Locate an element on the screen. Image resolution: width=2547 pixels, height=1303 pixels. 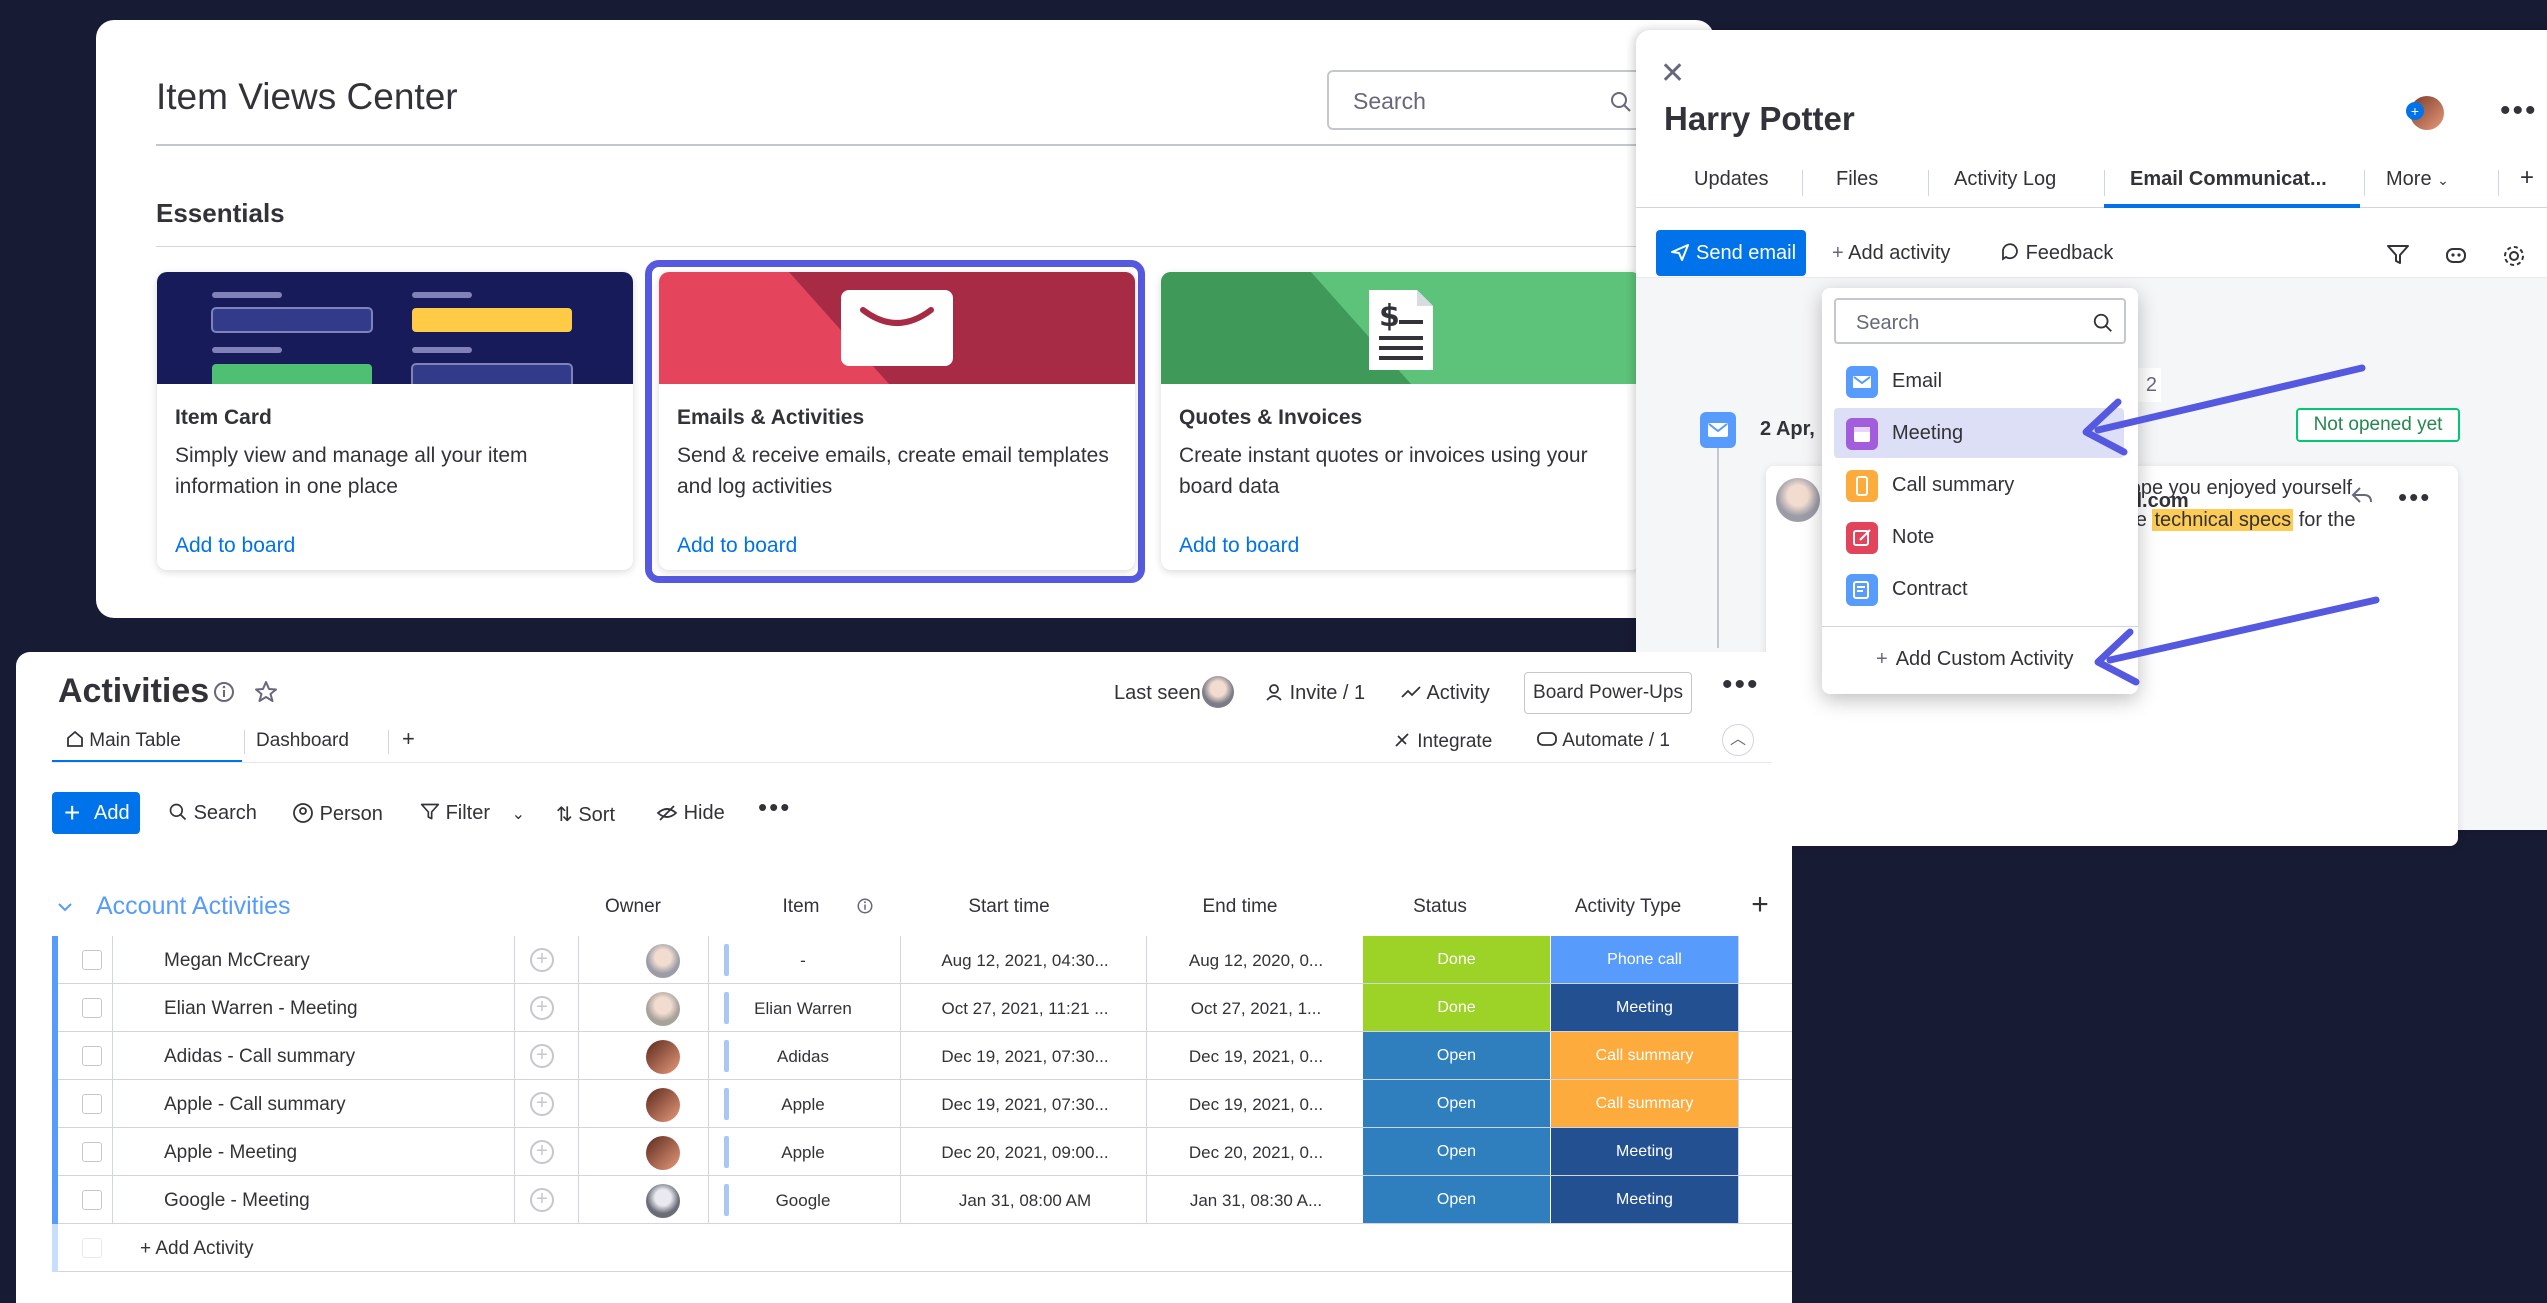
send-email-button: Send email is located at coordinates (1731, 253).